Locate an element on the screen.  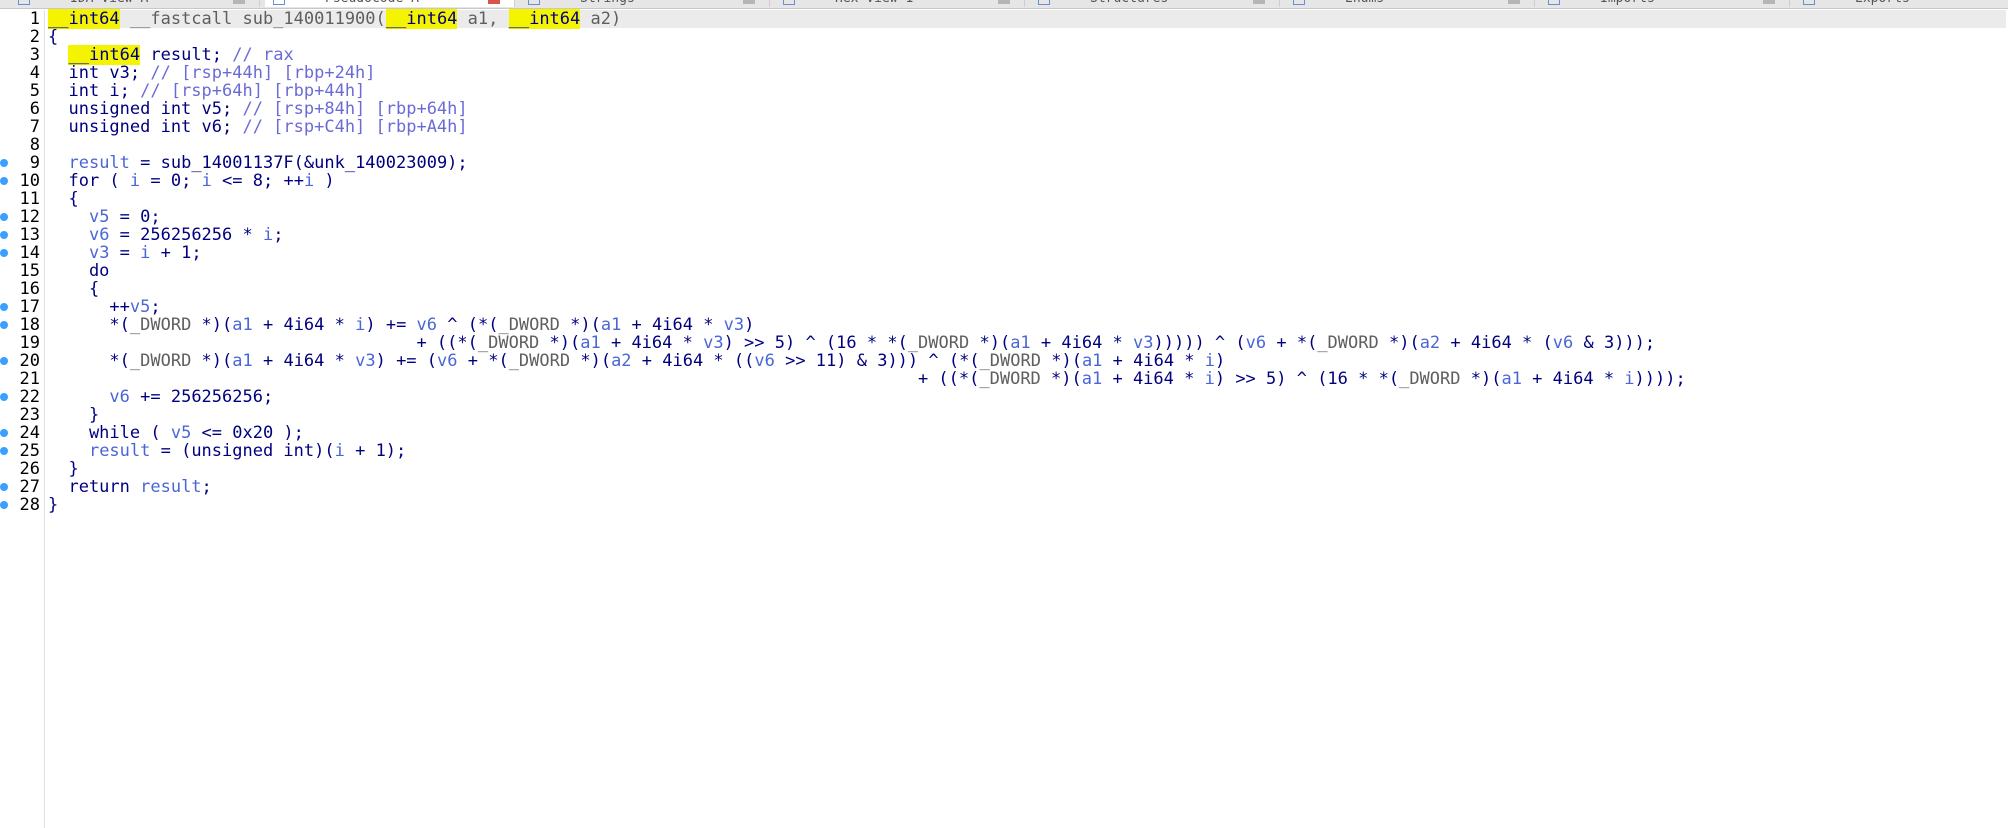
tab-label: Enums is located at coordinates (1364, 3).